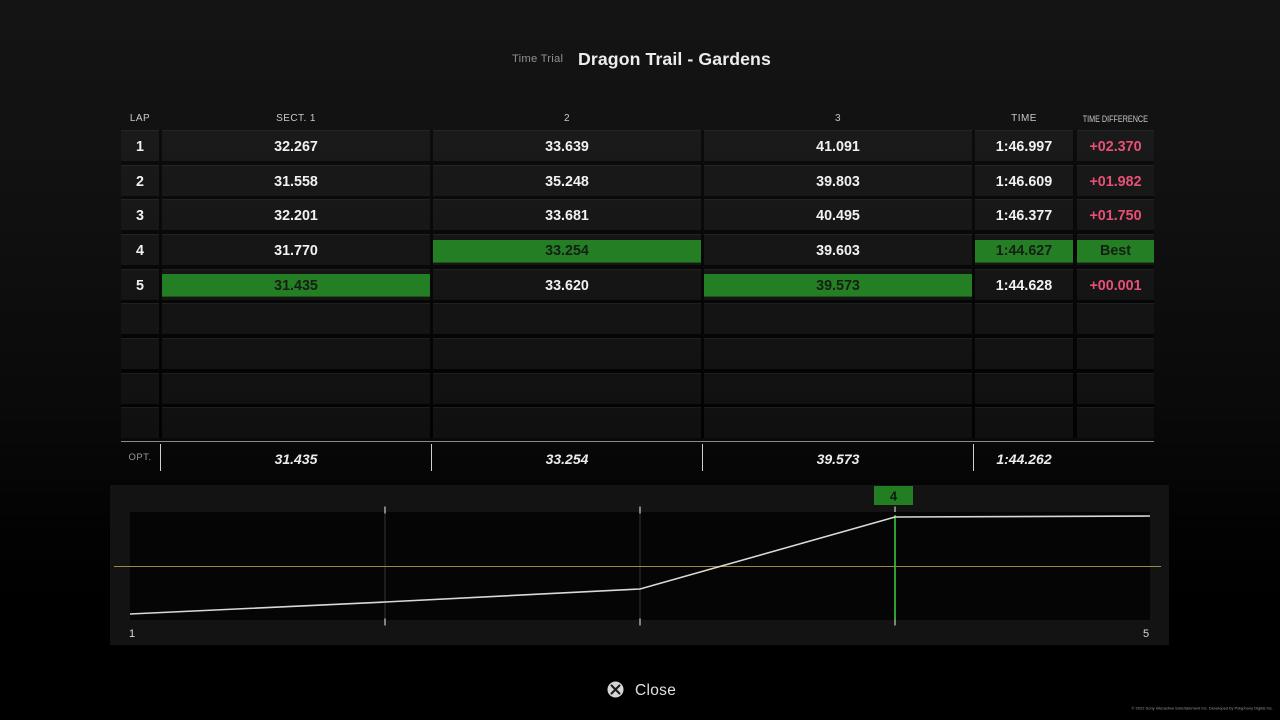 The width and height of the screenshot is (1280, 720). What do you see at coordinates (894, 496) in the screenshot?
I see `svg-text: 4` at bounding box center [894, 496].